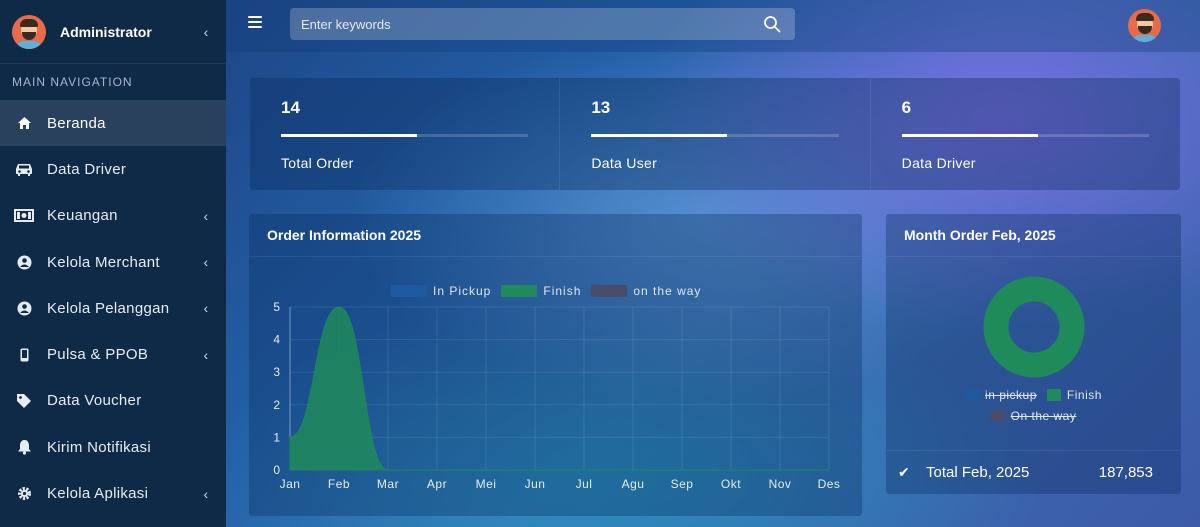 This screenshot has height=527, width=1200. What do you see at coordinates (106, 31) in the screenshot?
I see `username: Administrator` at bounding box center [106, 31].